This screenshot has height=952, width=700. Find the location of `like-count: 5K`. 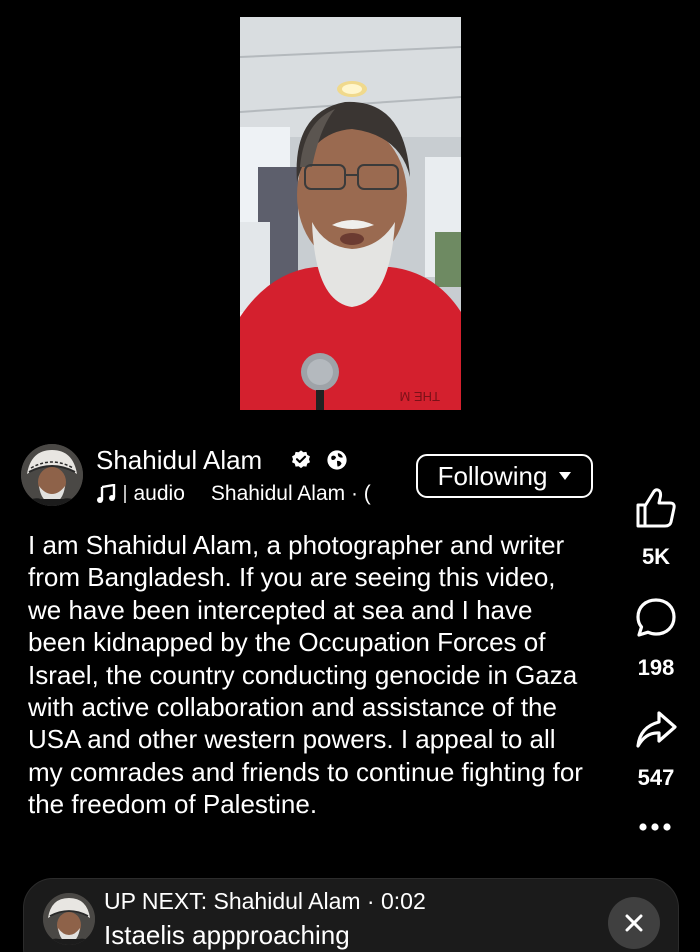

like-count: 5K is located at coordinates (656, 556).